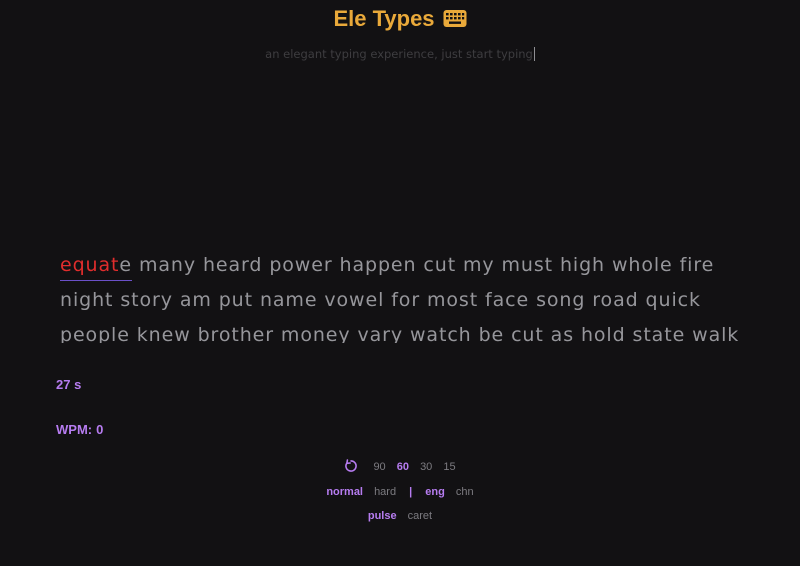  Describe the element at coordinates (403, 467) in the screenshot. I see `duration-60: 60` at that location.